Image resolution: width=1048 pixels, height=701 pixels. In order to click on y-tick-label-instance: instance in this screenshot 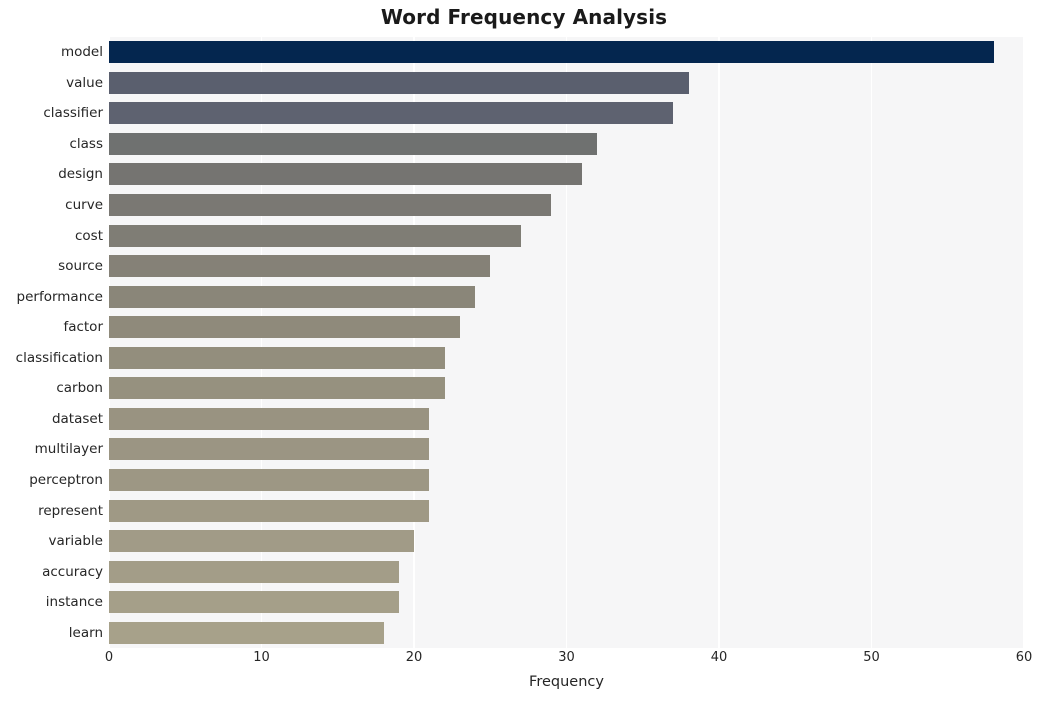, I will do `click(74, 602)`.